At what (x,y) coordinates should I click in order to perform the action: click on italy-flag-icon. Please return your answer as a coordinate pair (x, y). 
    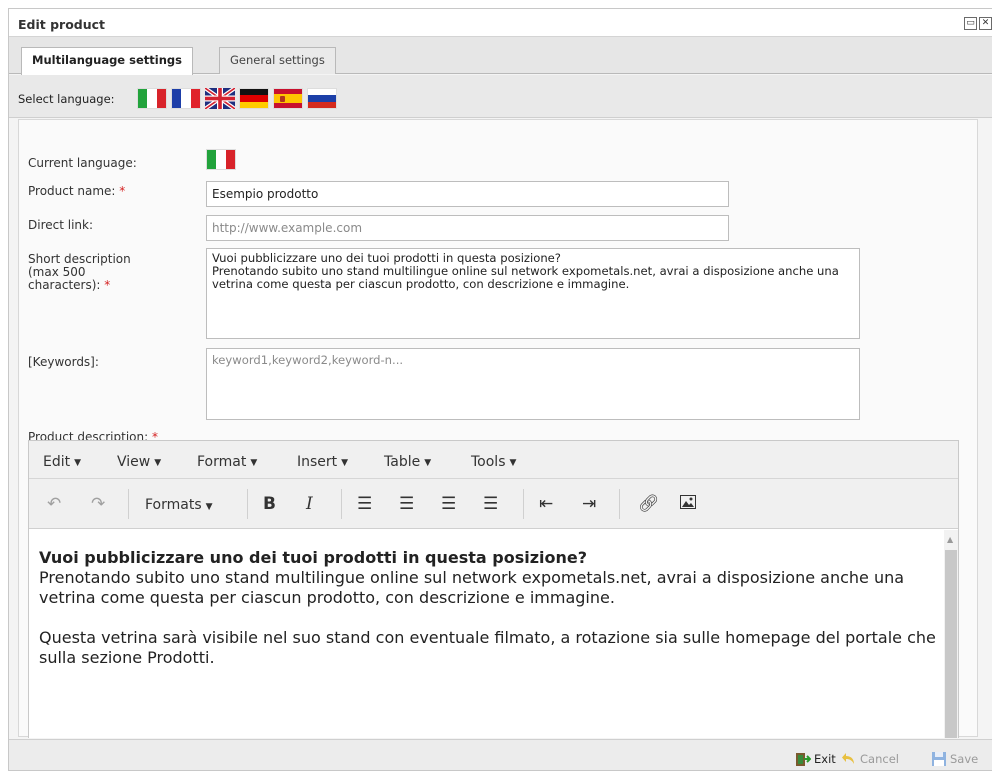
    Looking at the image, I should click on (152, 98).